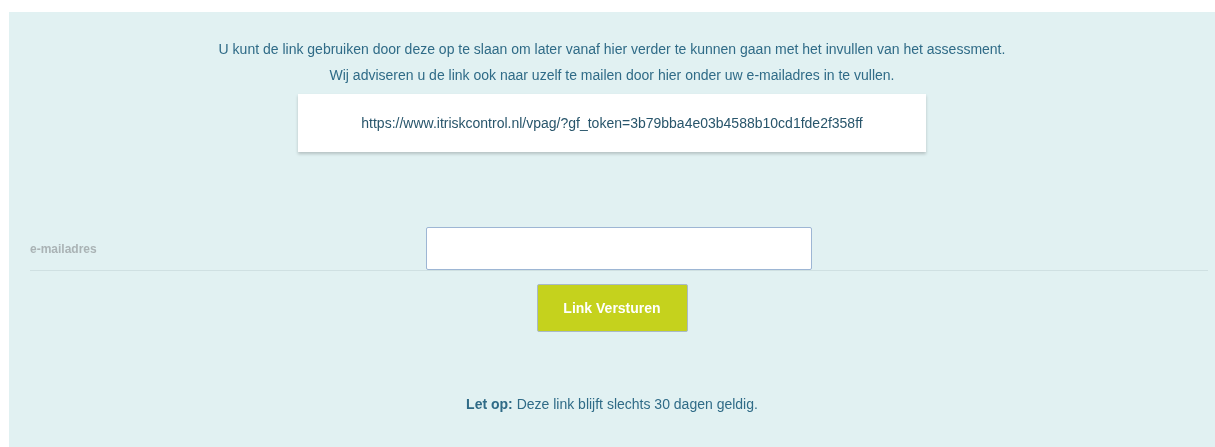  Describe the element at coordinates (619, 248) in the screenshot. I see `email-input` at that location.